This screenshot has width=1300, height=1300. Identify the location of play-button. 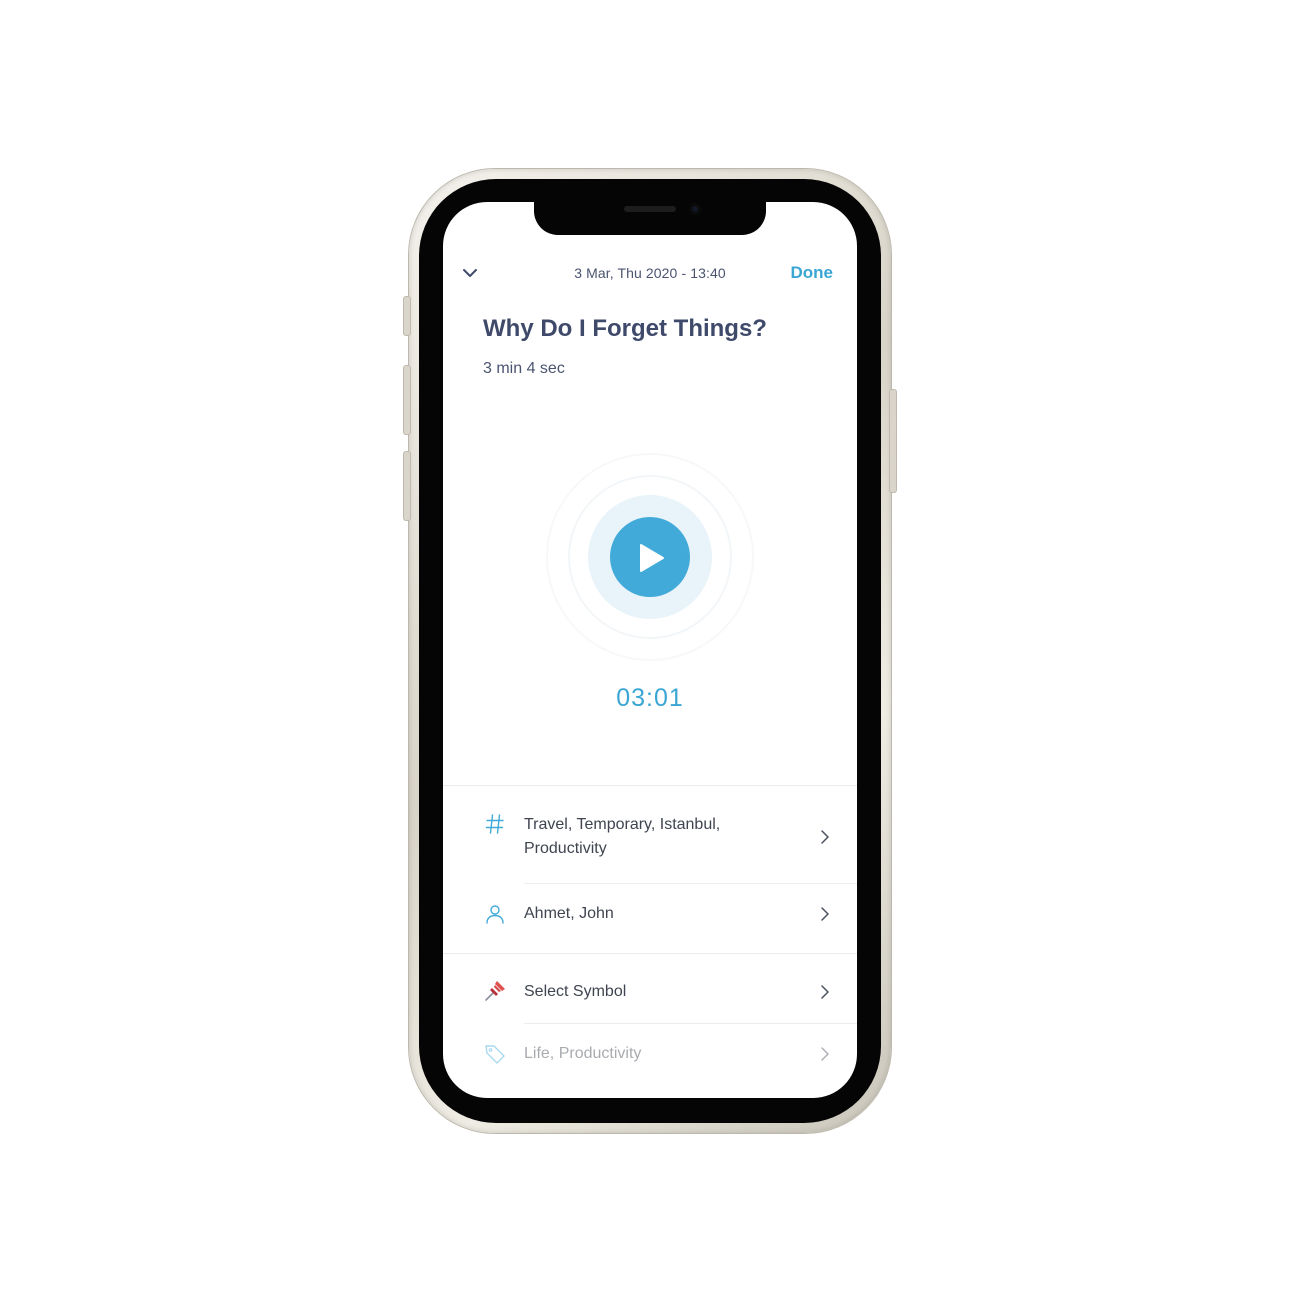
(650, 557).